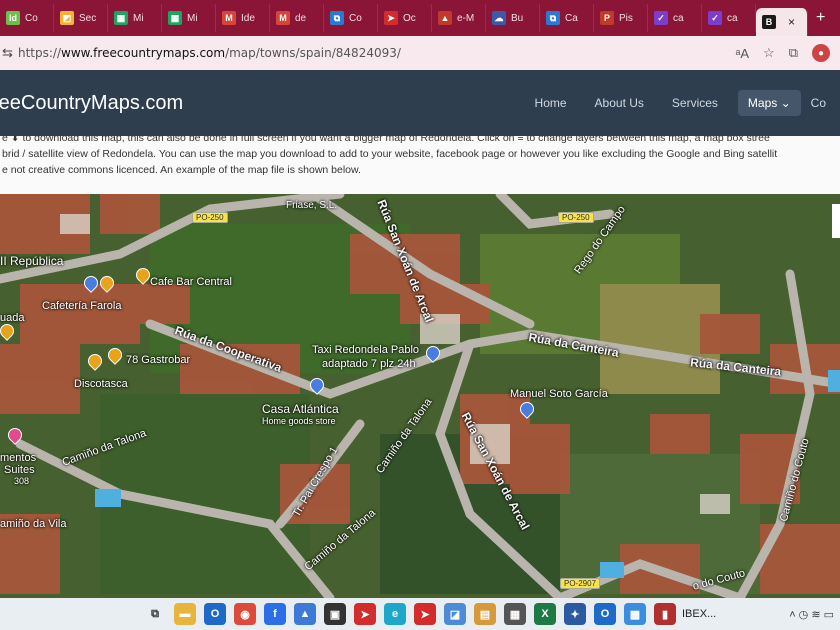 The width and height of the screenshot is (840, 630). I want to click on nav-contact: Co, so click(823, 103).